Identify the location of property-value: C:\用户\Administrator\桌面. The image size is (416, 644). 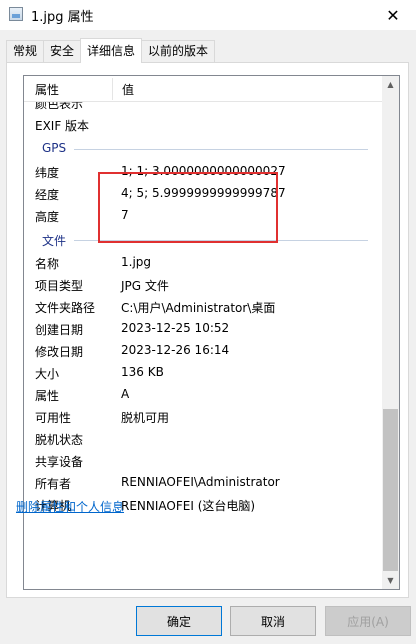
(198, 308).